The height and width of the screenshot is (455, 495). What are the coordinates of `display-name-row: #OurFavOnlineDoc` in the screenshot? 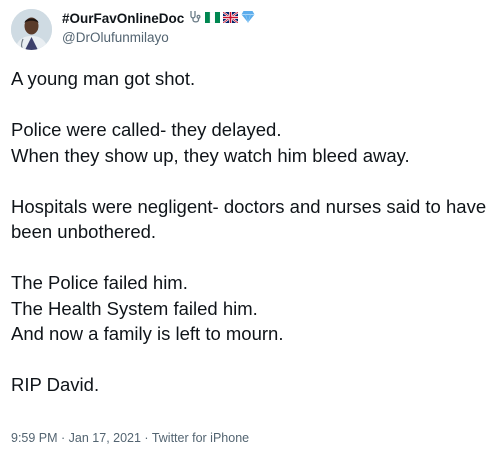 It's located at (158, 19).